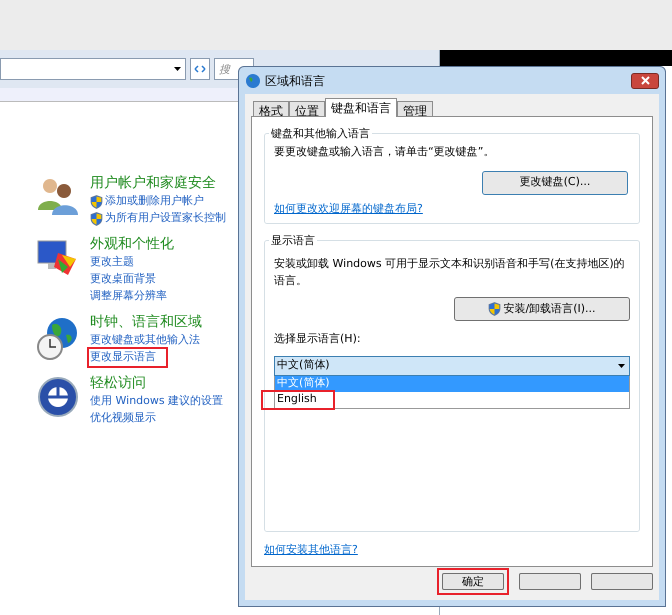 The width and height of the screenshot is (672, 615). I want to click on tab: 管理, so click(415, 109).